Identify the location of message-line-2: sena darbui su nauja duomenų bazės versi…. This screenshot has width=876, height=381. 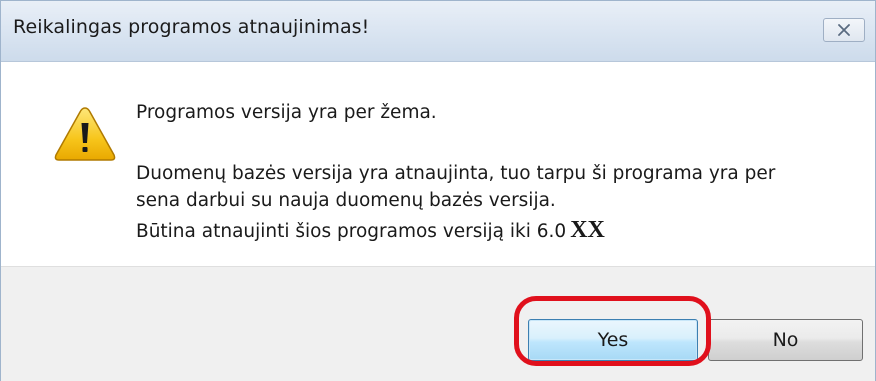
(346, 200).